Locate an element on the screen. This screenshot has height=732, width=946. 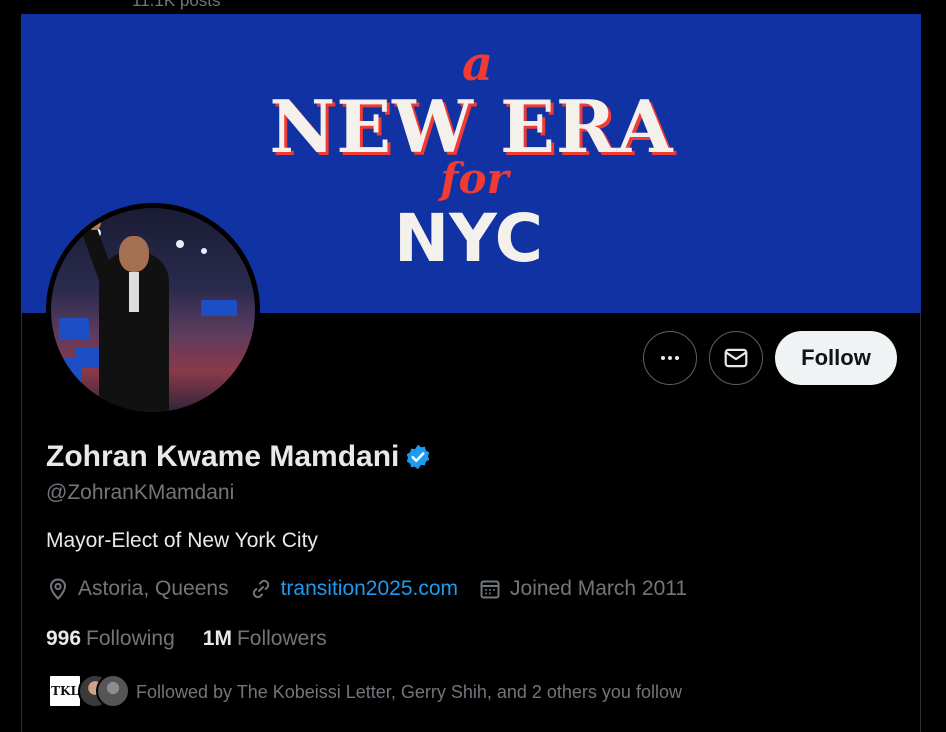
following-count: 996 is located at coordinates (64, 638).